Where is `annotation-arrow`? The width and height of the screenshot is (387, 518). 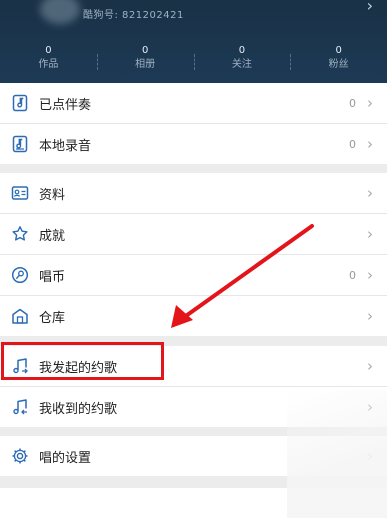
annotation-arrow is located at coordinates (242, 276).